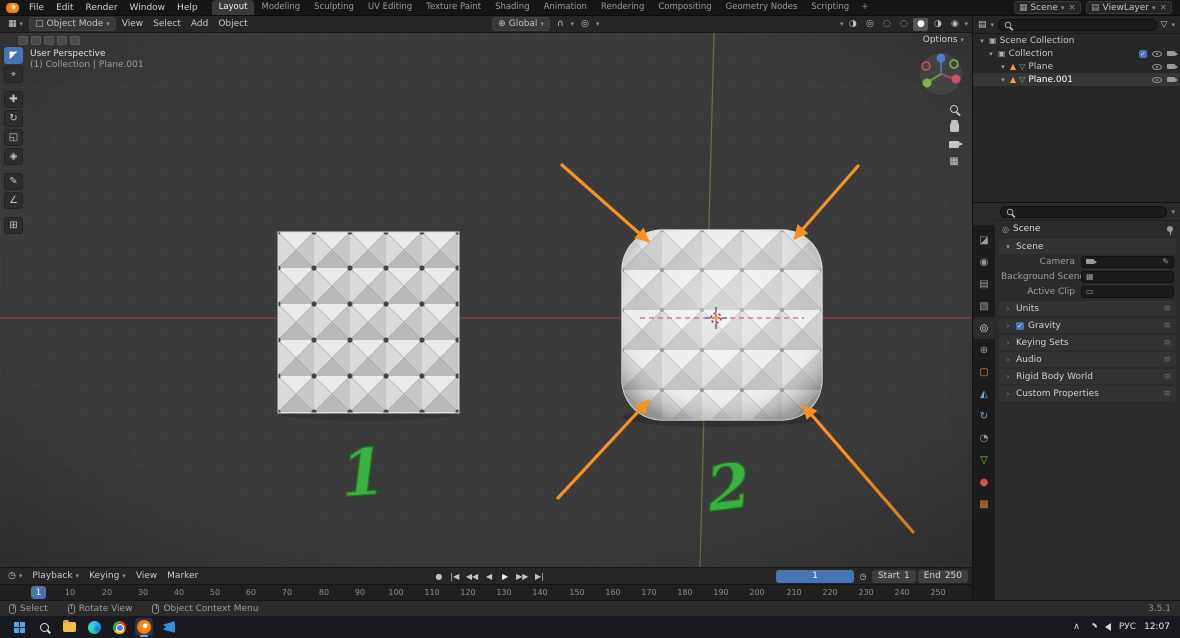 The height and width of the screenshot is (638, 1180). What do you see at coordinates (439, 576) in the screenshot?
I see `auto-keying-button: ●` at bounding box center [439, 576].